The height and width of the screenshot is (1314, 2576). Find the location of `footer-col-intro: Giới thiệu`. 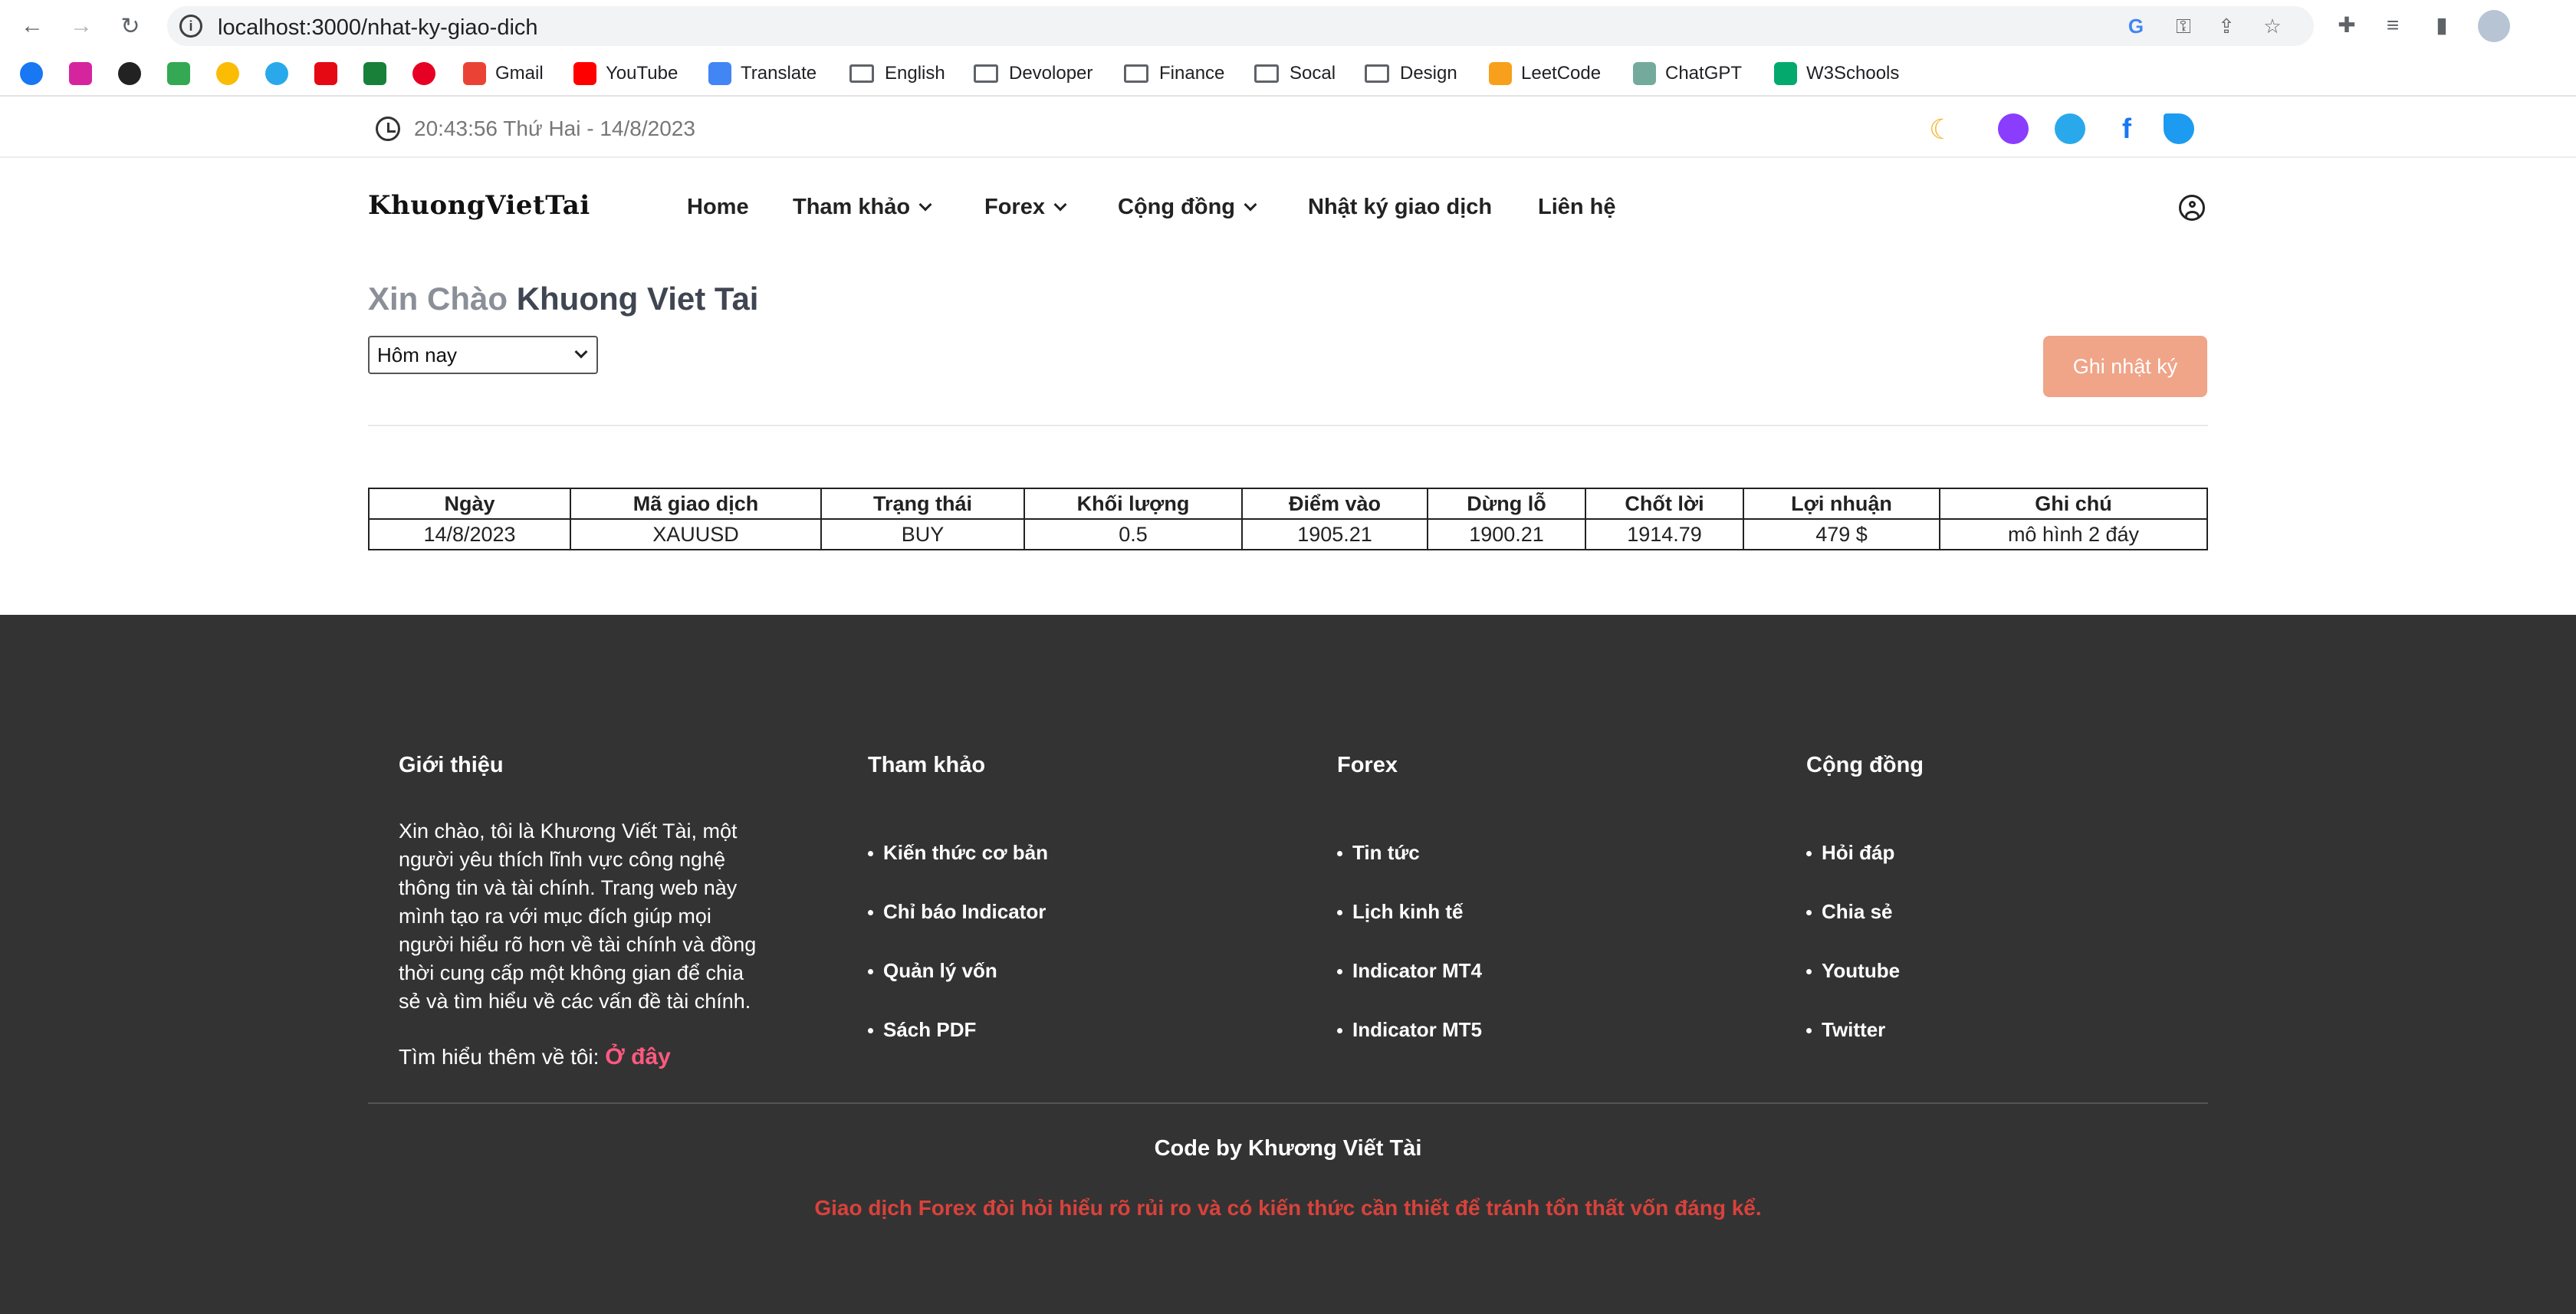

footer-col-intro: Giới thiệu is located at coordinates (452, 765).